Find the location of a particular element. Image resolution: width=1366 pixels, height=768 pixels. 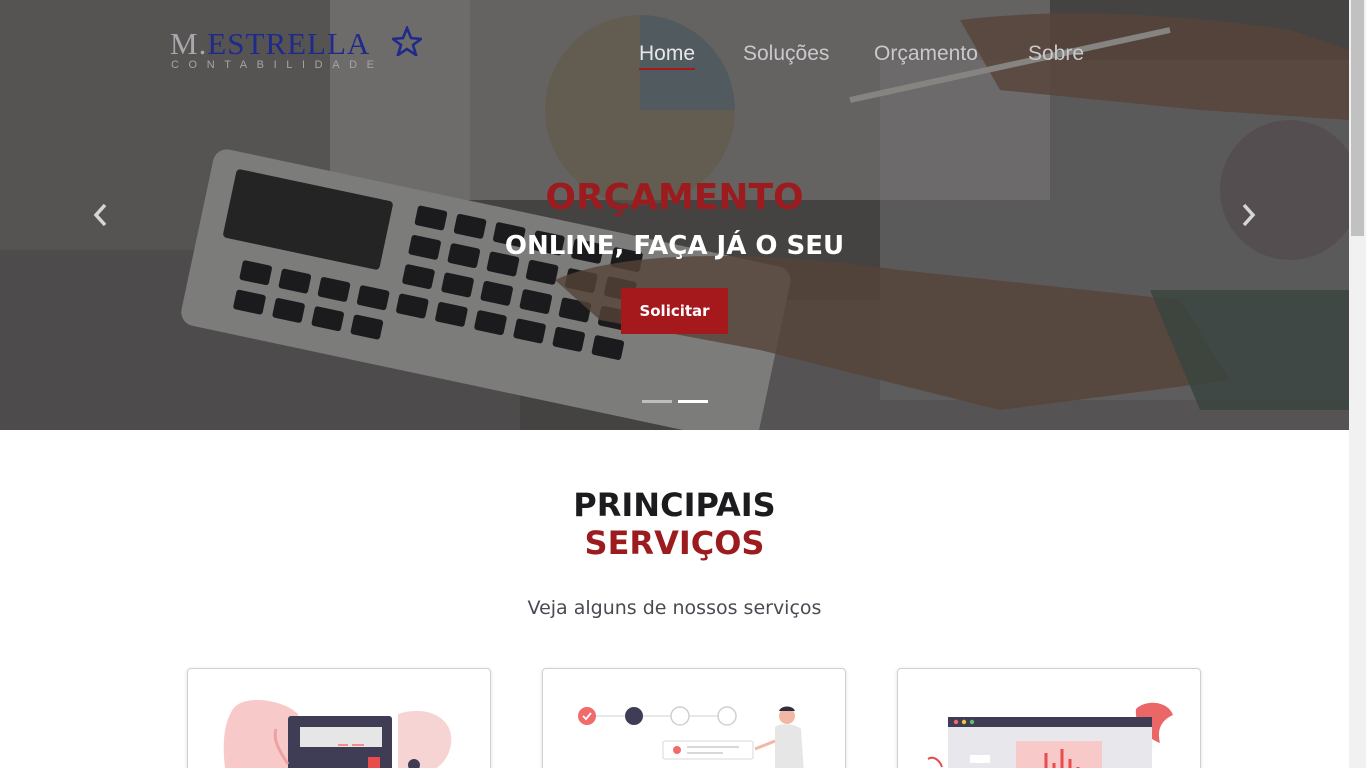

services-heading-line2: SERVIÇOS is located at coordinates (674, 543).